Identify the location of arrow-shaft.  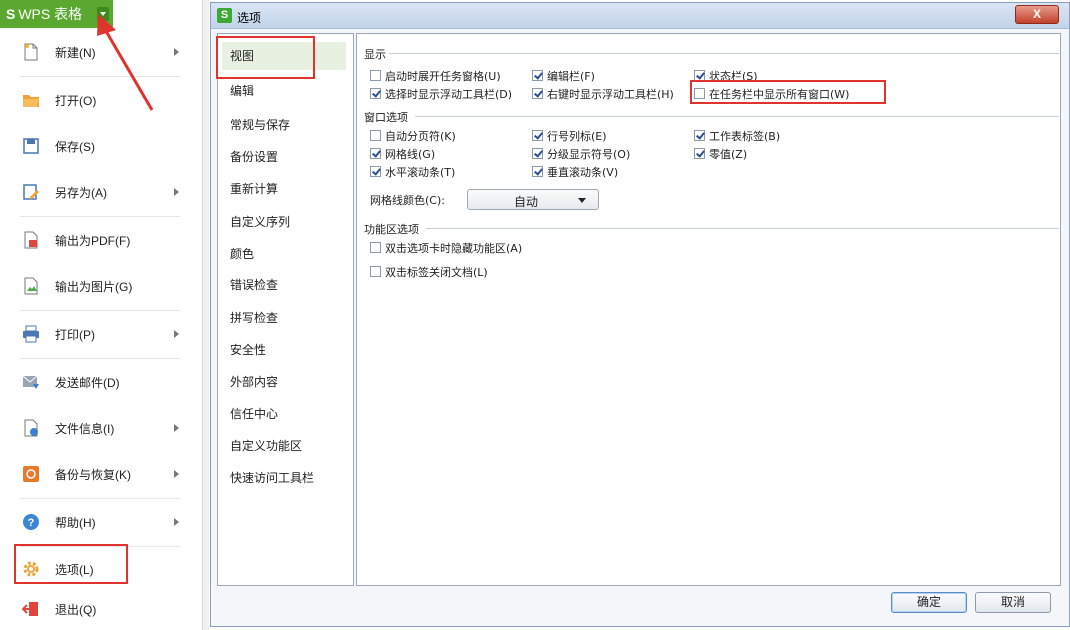
(127, 68).